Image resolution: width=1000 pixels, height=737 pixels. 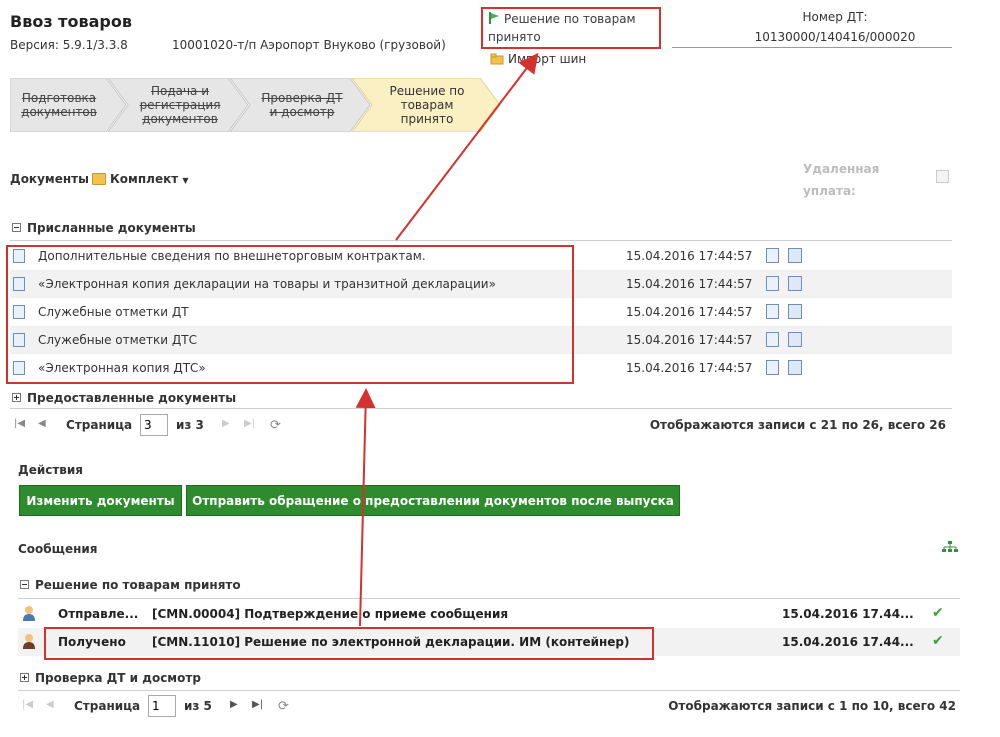 I want to click on pager-info: Отображаются записи с 21 по 26, всего 26, so click(x=797, y=425).